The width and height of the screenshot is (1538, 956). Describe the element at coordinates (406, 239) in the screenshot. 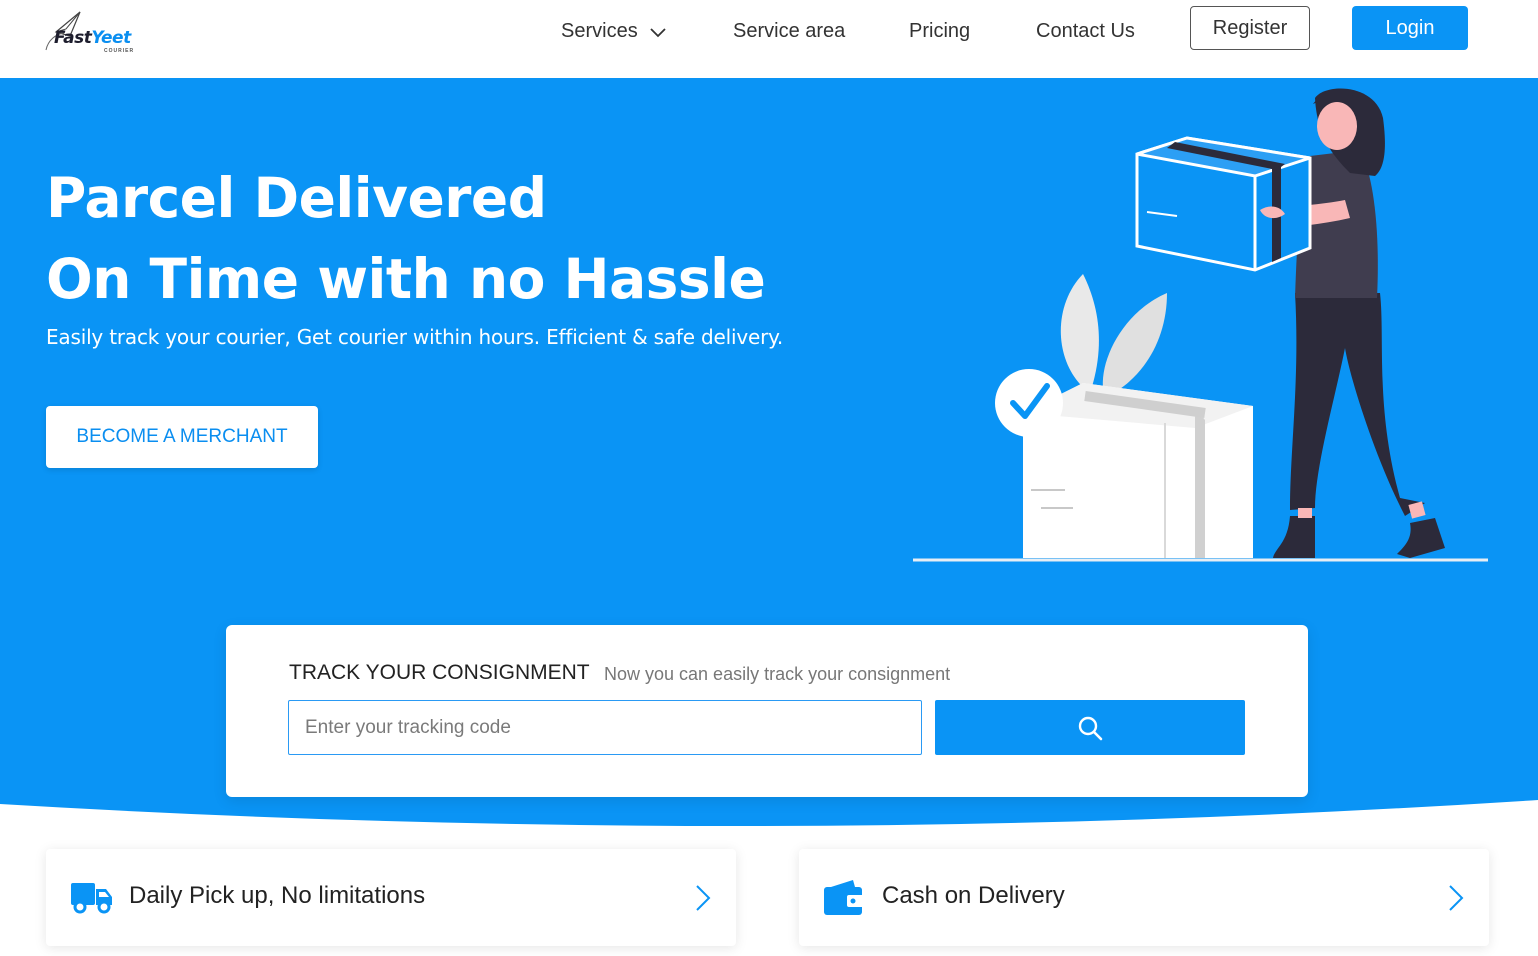

I see `hero-title: Parcel Delivered On Time with no Hassle` at that location.